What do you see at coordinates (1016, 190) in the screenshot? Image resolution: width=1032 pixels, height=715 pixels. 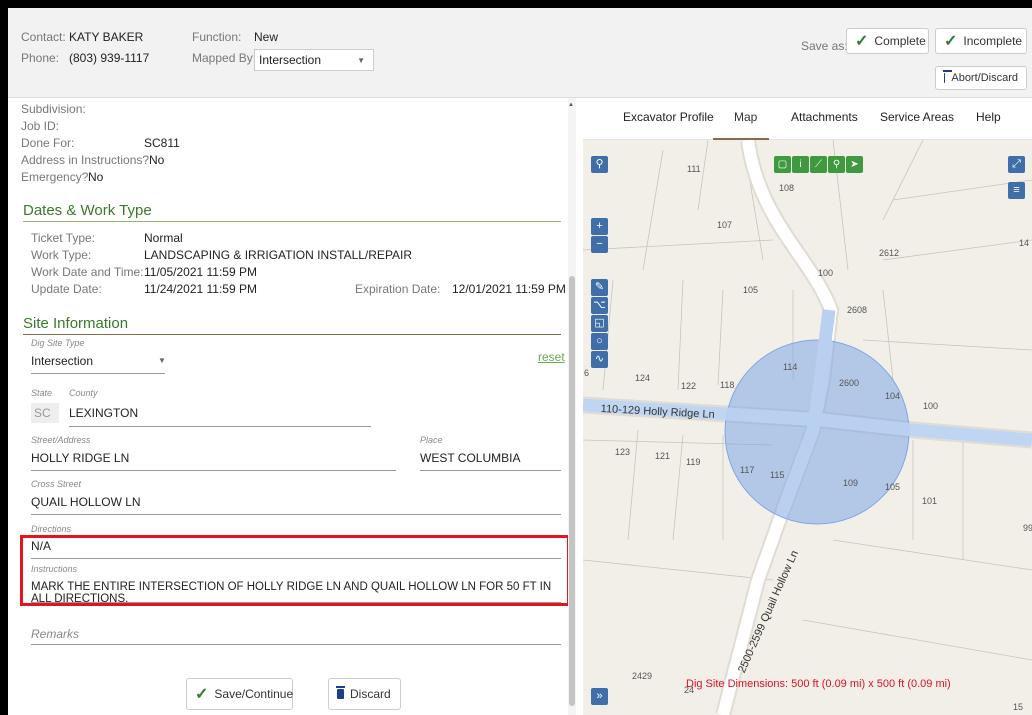 I see `layers-menu-icon: ≡` at bounding box center [1016, 190].